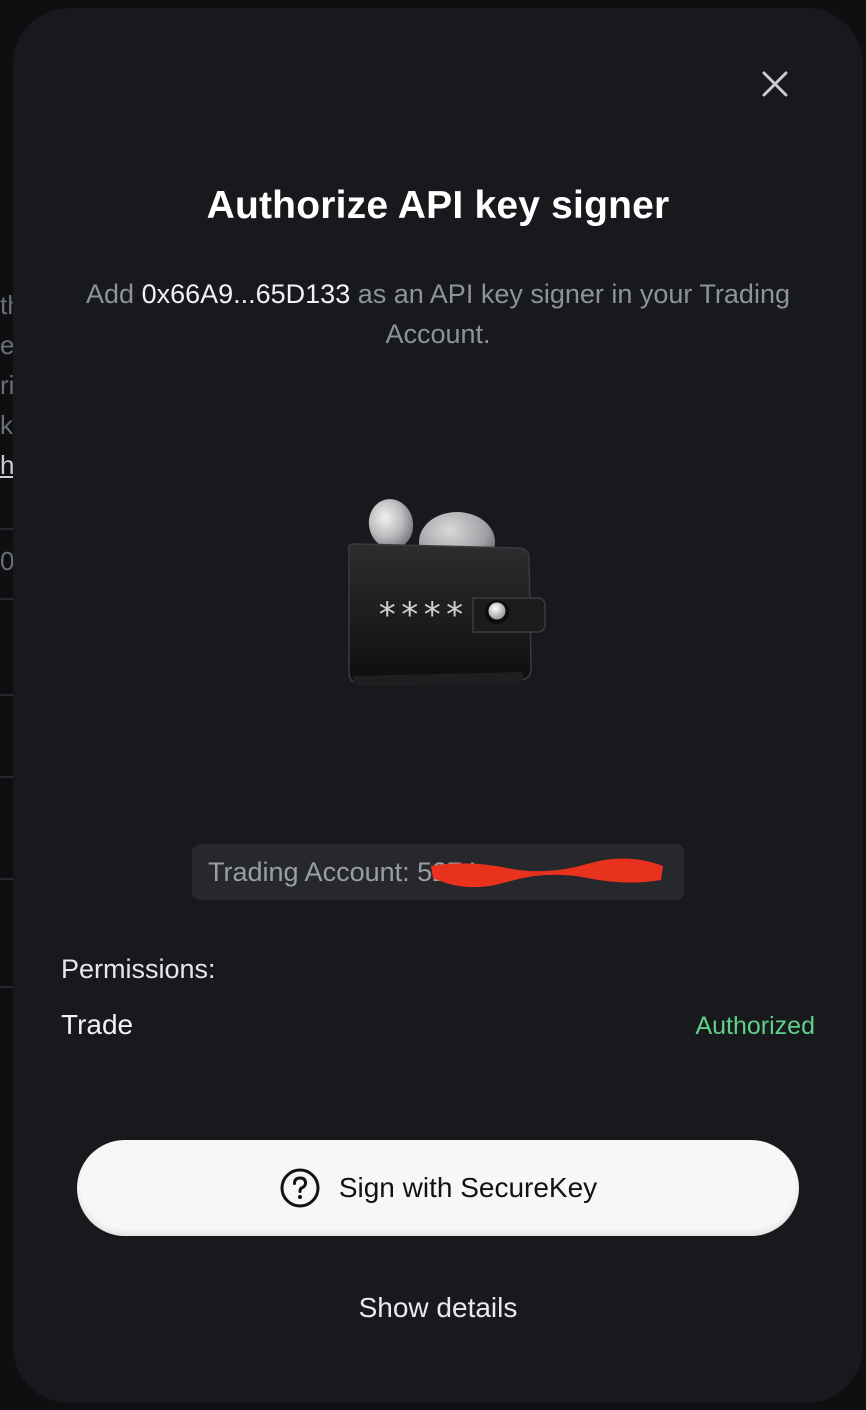  I want to click on background-text-fragment: riz, so click(7, 385).